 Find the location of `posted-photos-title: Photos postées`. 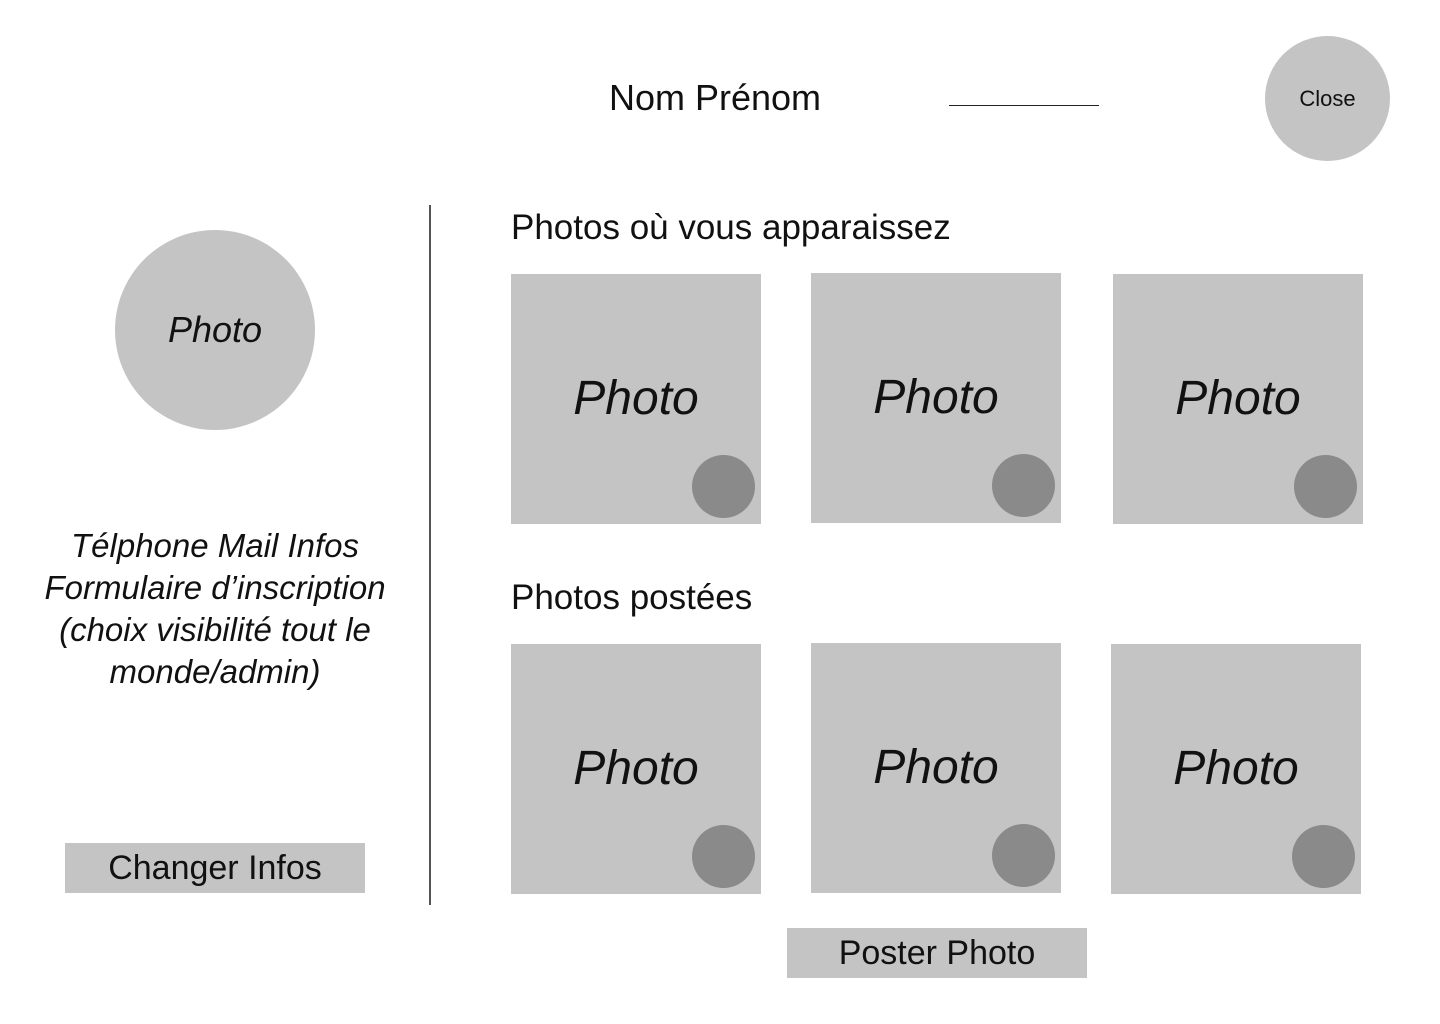

posted-photos-title: Photos postées is located at coordinates (632, 597).